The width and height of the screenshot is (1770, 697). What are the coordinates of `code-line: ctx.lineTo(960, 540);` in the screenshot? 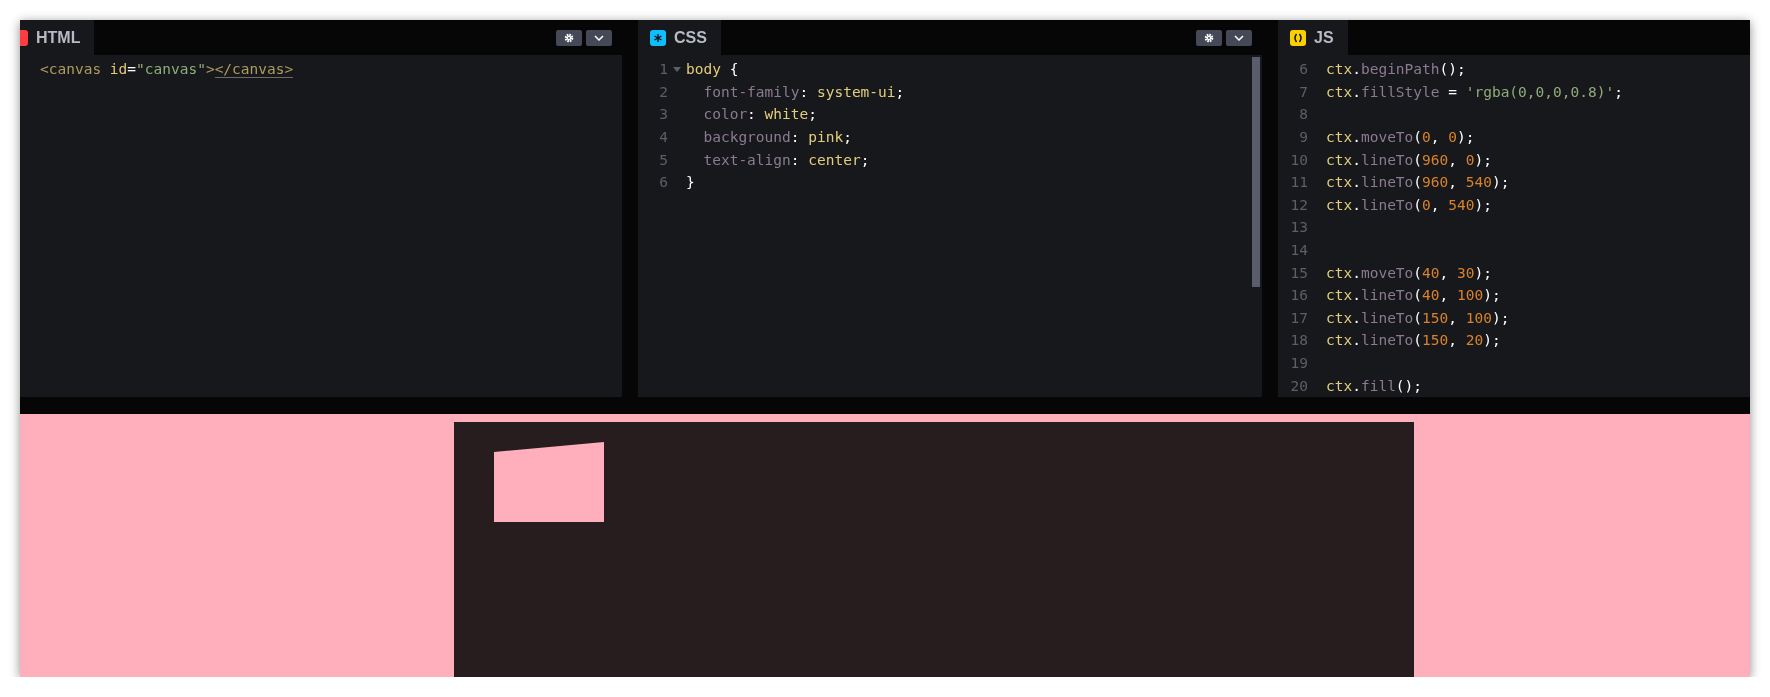 It's located at (1418, 182).